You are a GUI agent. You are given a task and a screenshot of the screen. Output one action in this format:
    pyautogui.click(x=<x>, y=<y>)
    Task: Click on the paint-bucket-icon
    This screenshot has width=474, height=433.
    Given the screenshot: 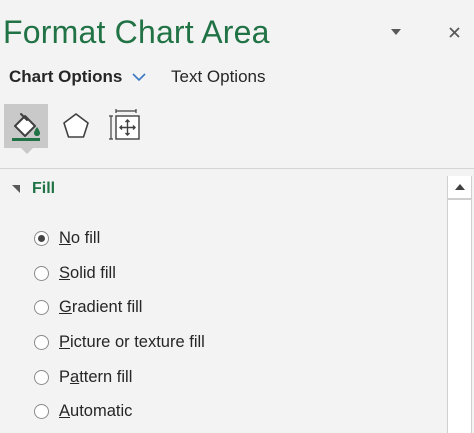 What is the action you would take?
    pyautogui.click(x=26, y=127)
    